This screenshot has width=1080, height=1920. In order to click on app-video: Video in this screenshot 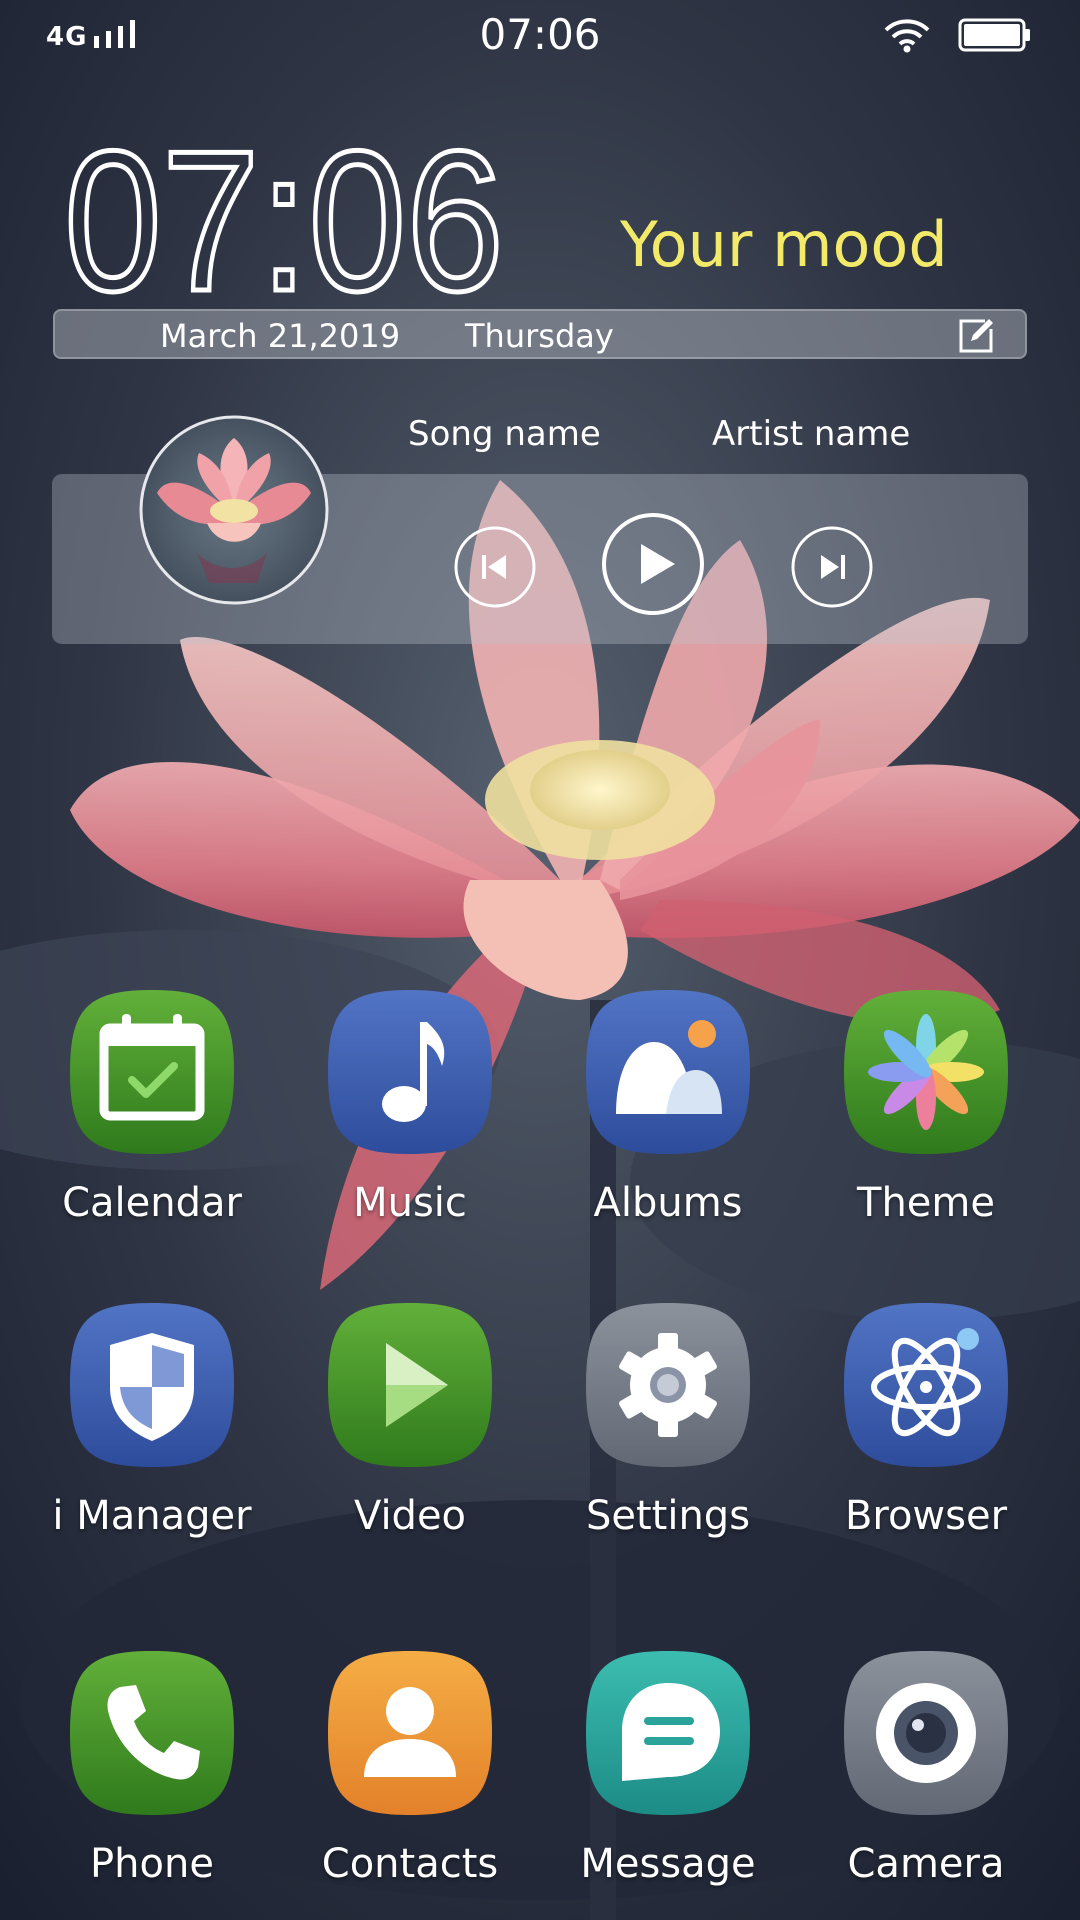, I will do `click(410, 1419)`.